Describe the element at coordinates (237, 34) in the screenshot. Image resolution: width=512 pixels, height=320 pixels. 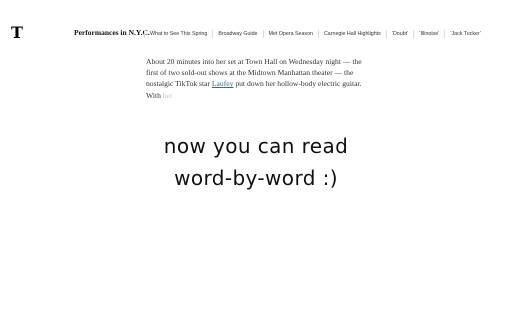
I see `nav-item-broadway-guide: Broadway Guide` at that location.